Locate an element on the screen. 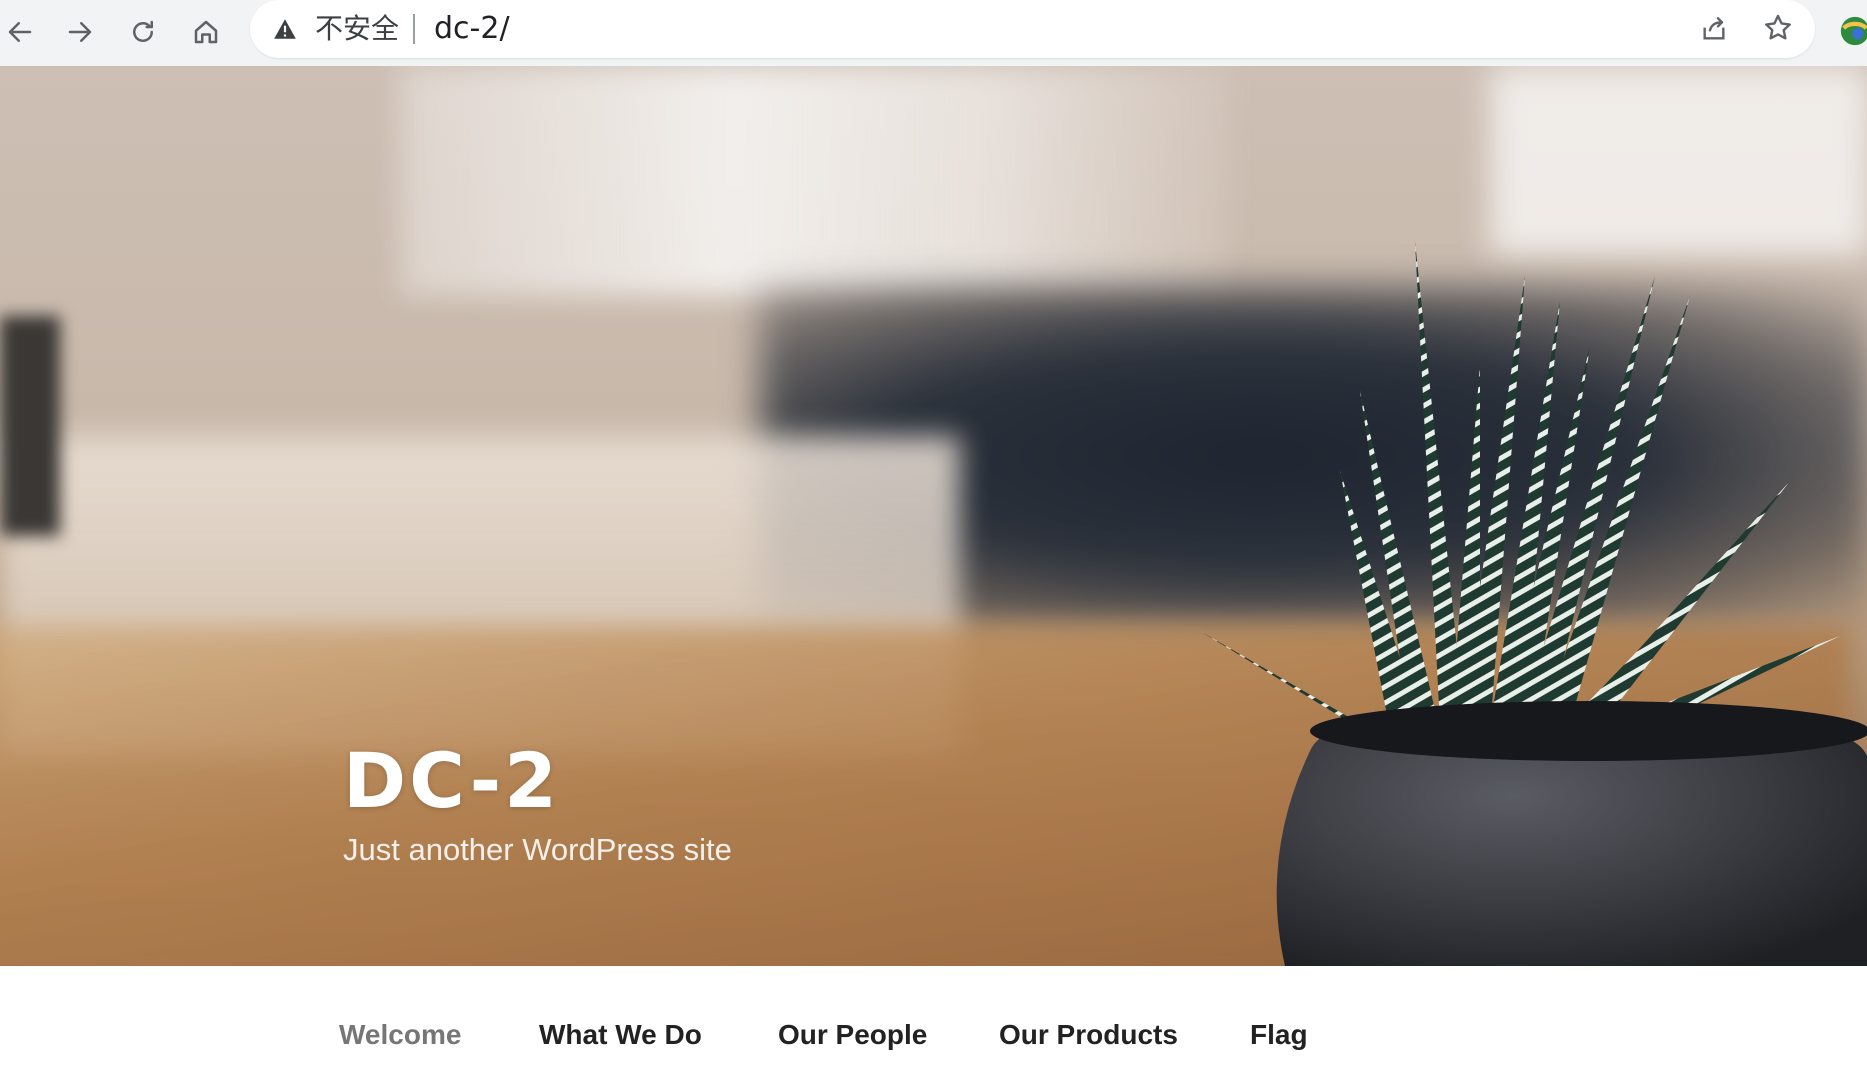 This screenshot has width=1867, height=1077. back-button is located at coordinates (20, 32).